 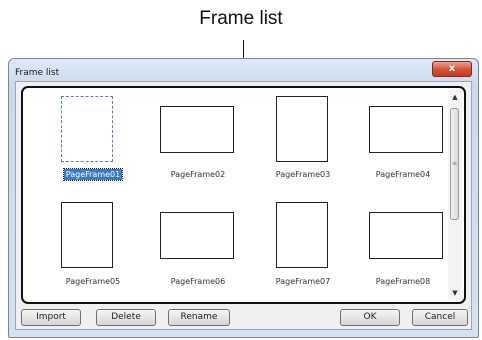 What do you see at coordinates (93, 174) in the screenshot?
I see `frame-label: PageFrame01` at bounding box center [93, 174].